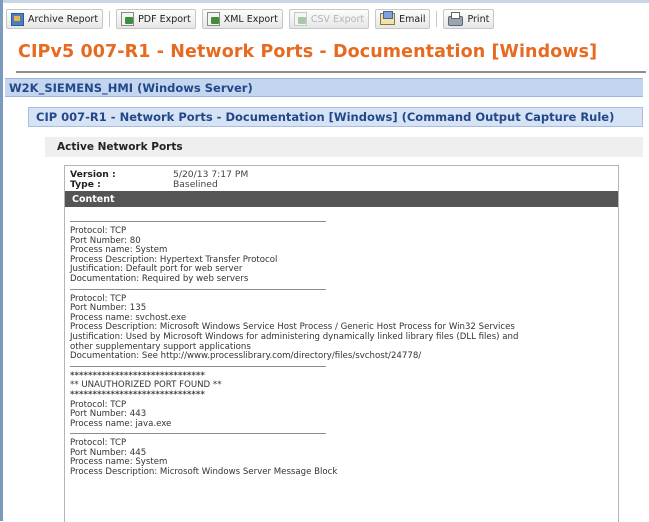  Describe the element at coordinates (137, 394) in the screenshot. I see `stars-line: ******************************` at that location.